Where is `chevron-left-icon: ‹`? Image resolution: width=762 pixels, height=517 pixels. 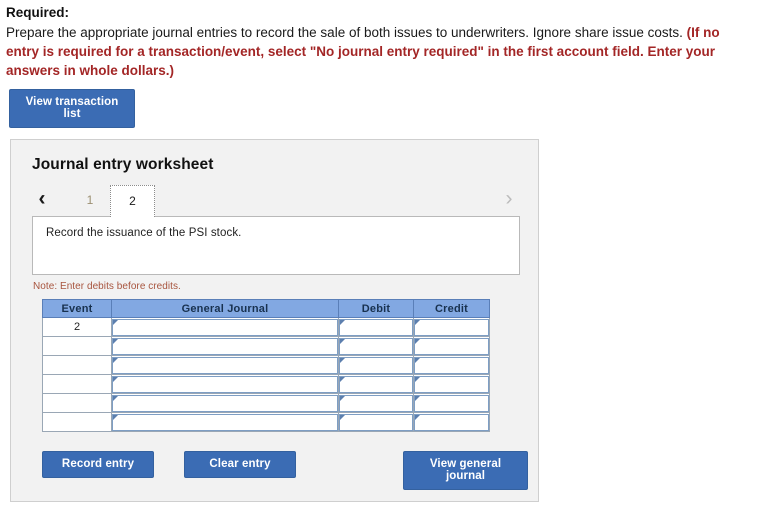
chevron-left-icon: ‹ is located at coordinates (42, 199).